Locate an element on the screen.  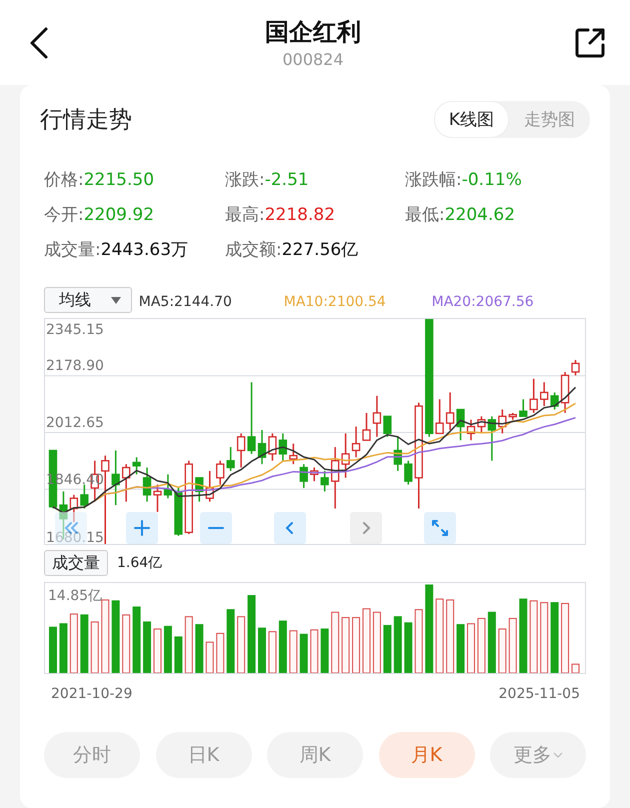
zoom-out-icon is located at coordinates (216, 528).